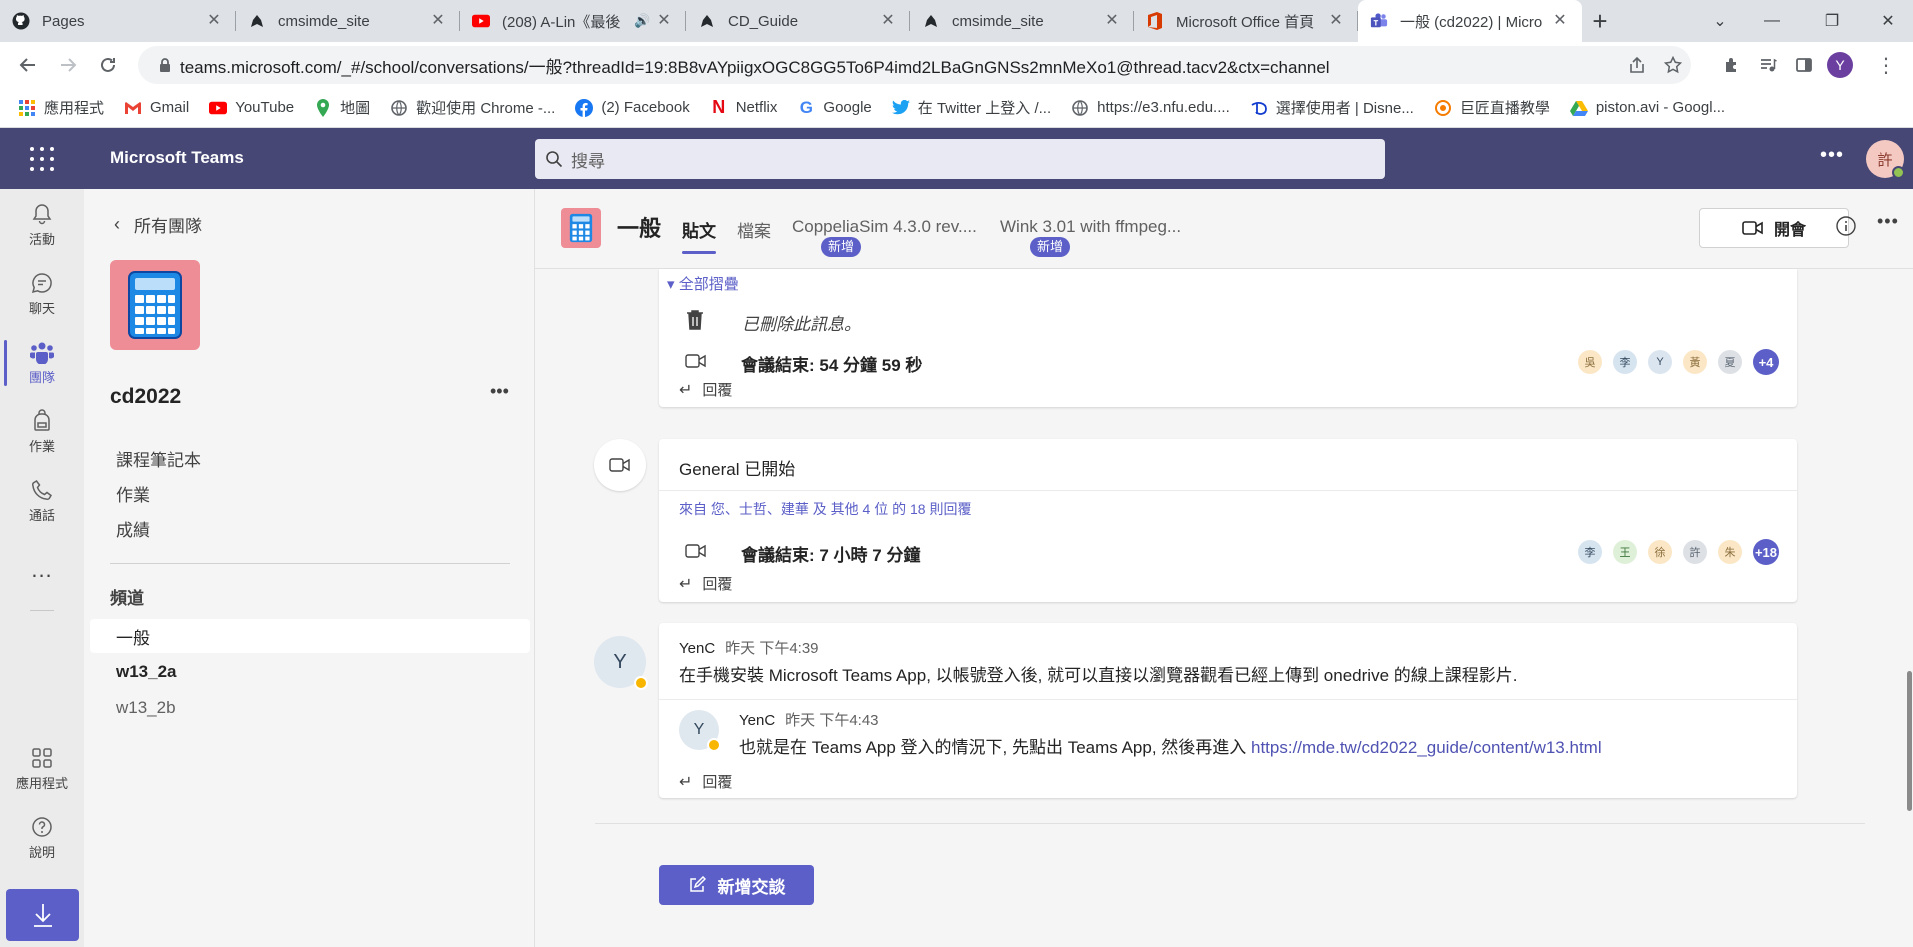  What do you see at coordinates (1492, 107) in the screenshot?
I see `bookmark-live: 巨匠直播教學` at bounding box center [1492, 107].